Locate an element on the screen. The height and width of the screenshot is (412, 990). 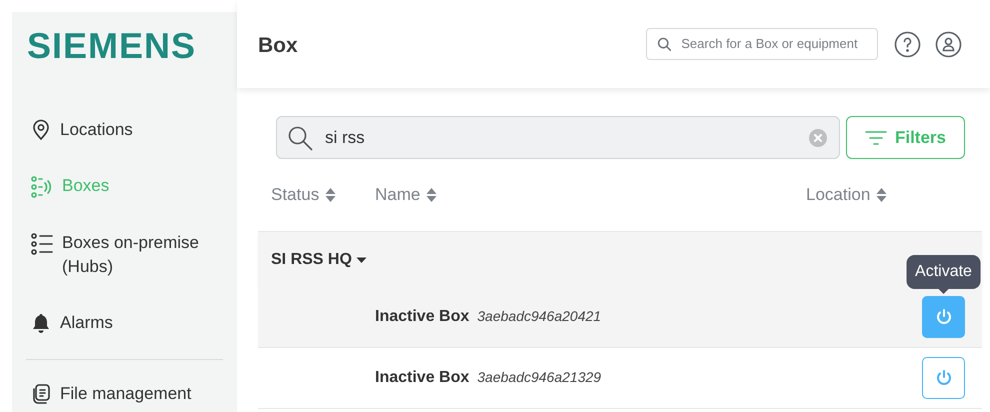
search-box: si rss is located at coordinates (558, 137).